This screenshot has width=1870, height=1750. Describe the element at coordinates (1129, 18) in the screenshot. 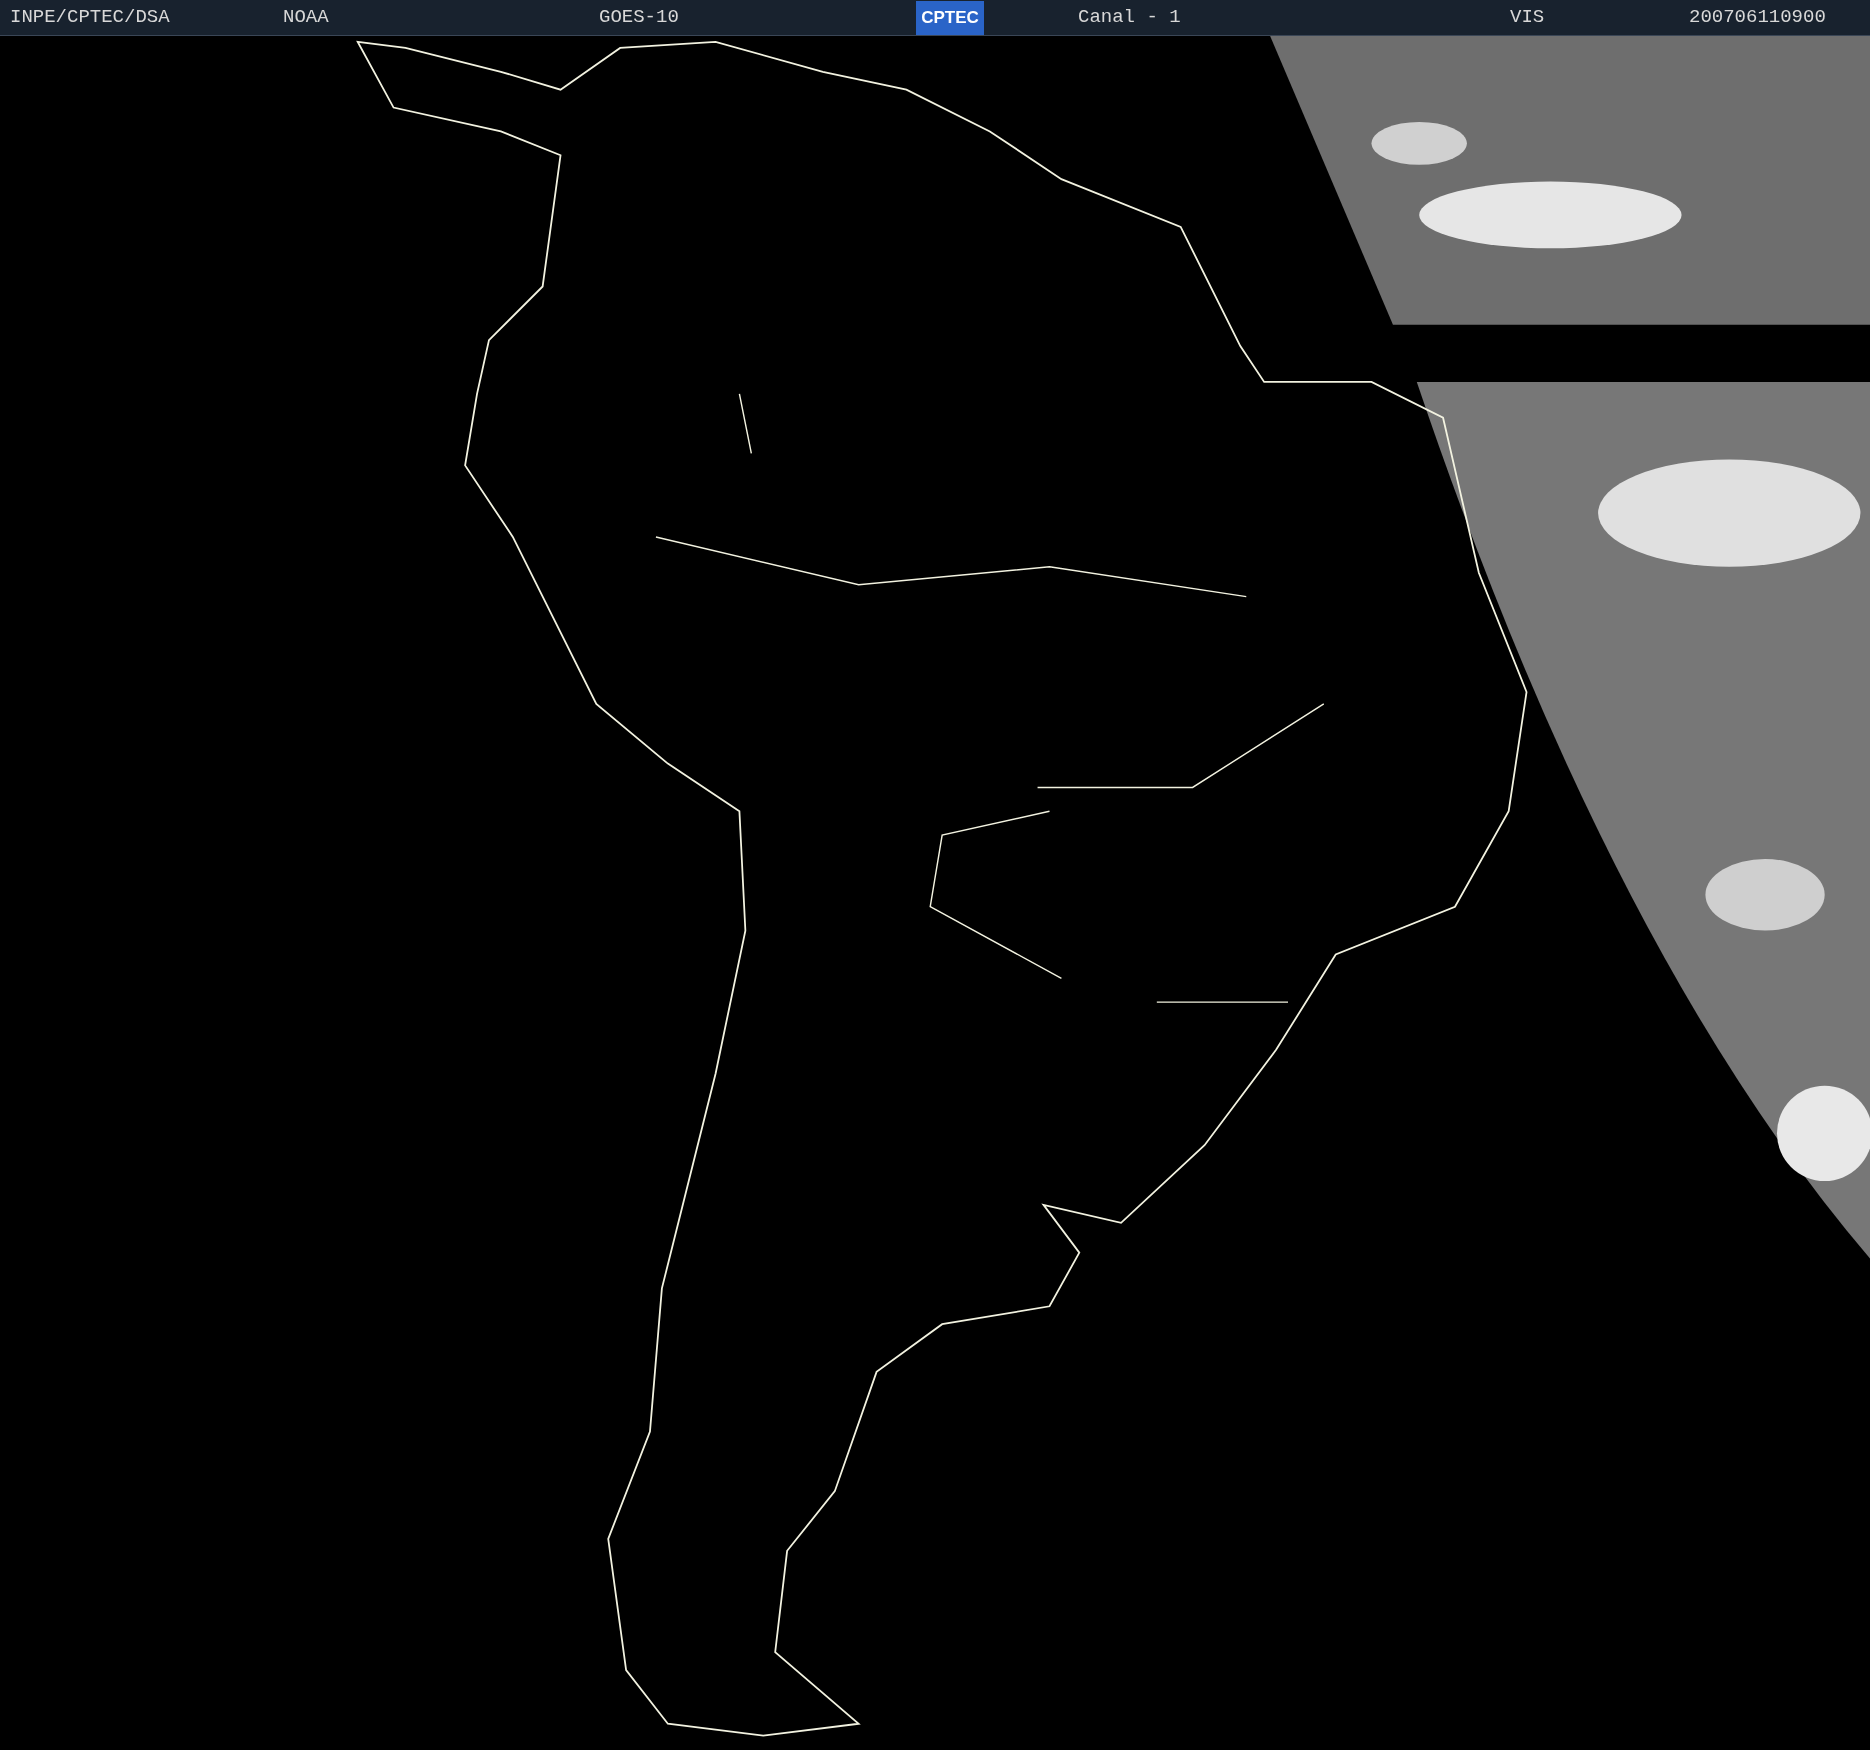

I see `channel-label: Canal - 1` at that location.